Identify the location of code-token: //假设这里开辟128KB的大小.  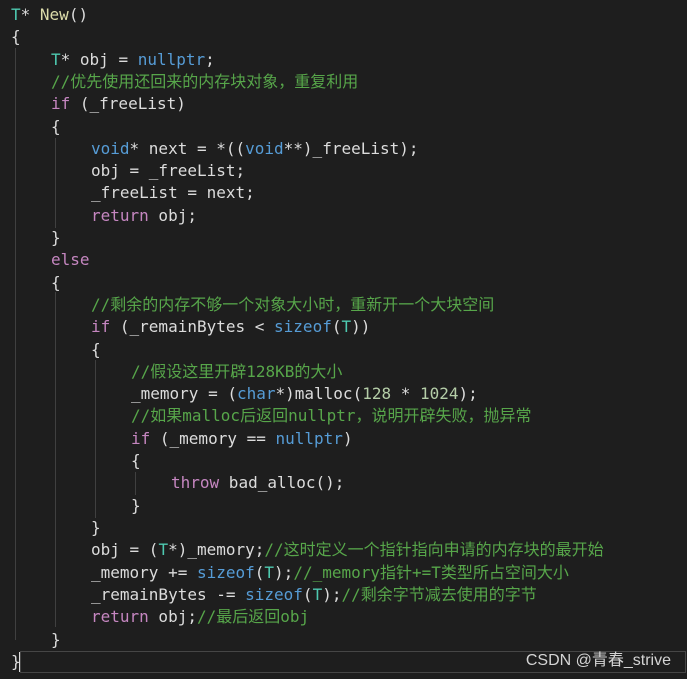
(237, 371).